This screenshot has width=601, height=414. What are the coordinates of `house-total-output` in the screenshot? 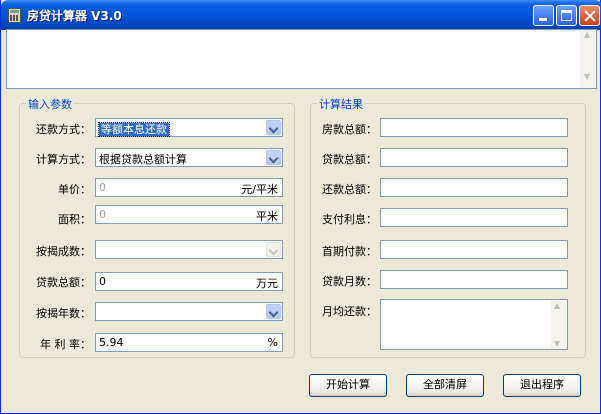 It's located at (474, 127).